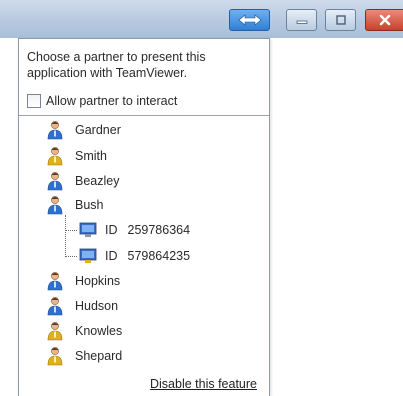 This screenshot has width=403, height=396. Describe the element at coordinates (91, 156) in the screenshot. I see `partner-name: Smith` at that location.